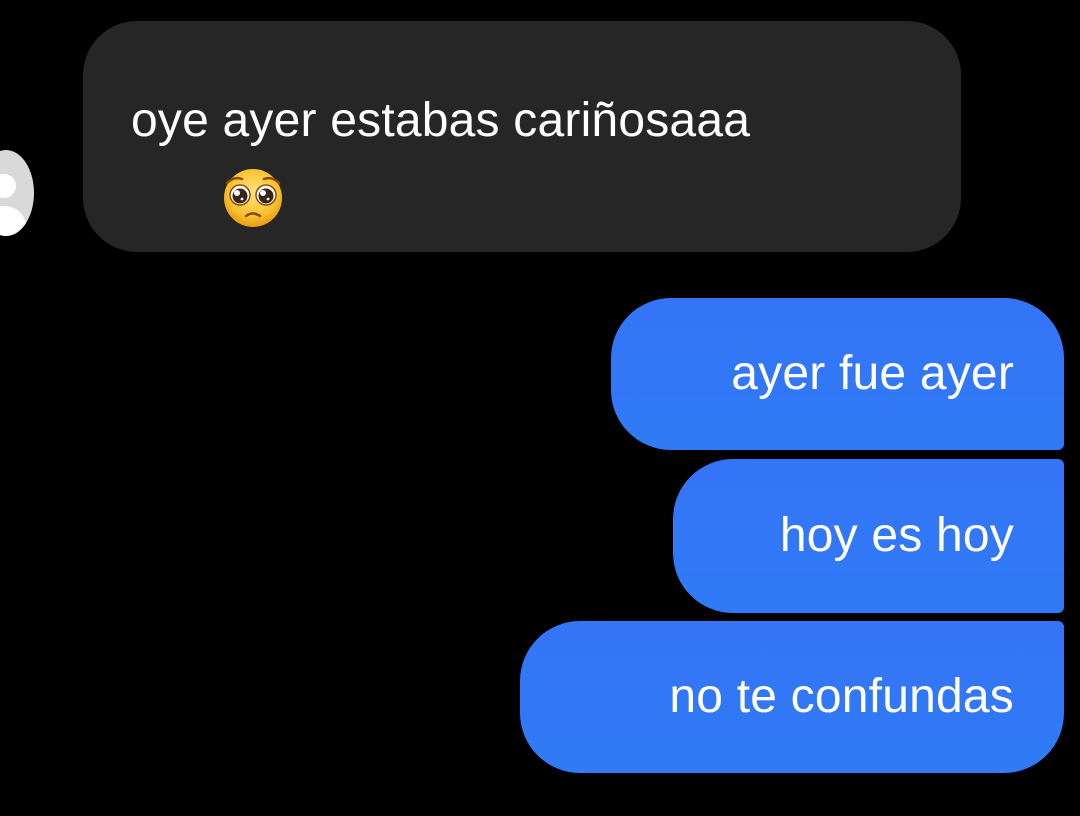 The height and width of the screenshot is (816, 1080). Describe the element at coordinates (253, 198) in the screenshot. I see `pleading-face-icon` at that location.